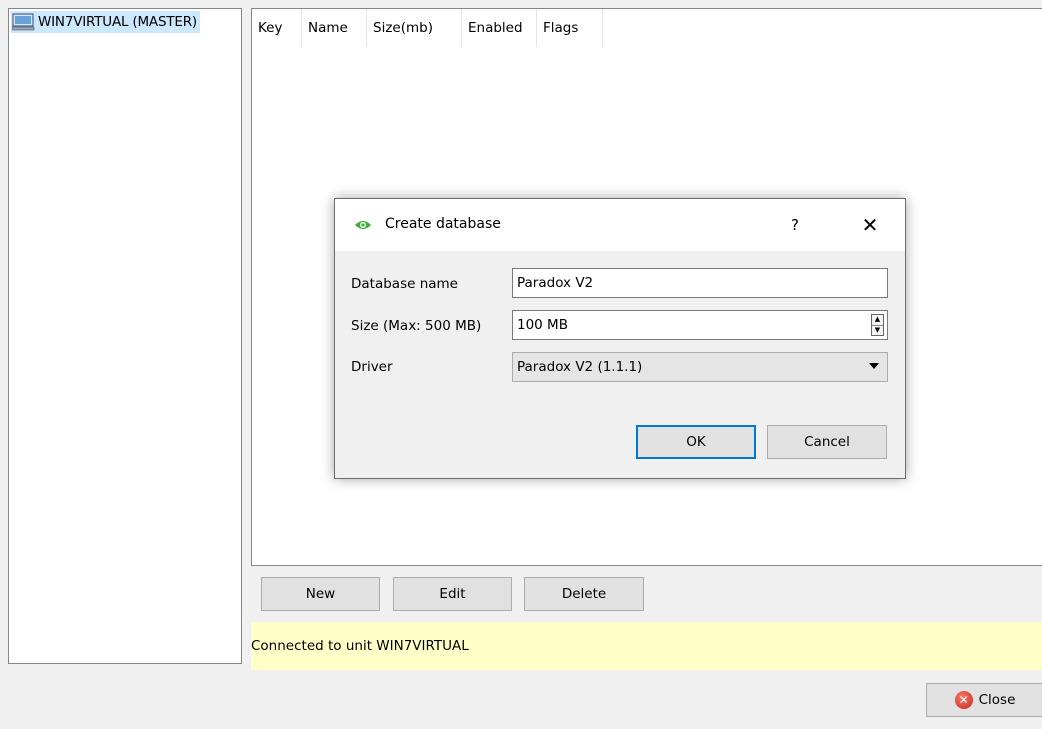 The width and height of the screenshot is (1042, 729). I want to click on column-header-key: Key, so click(277, 28).